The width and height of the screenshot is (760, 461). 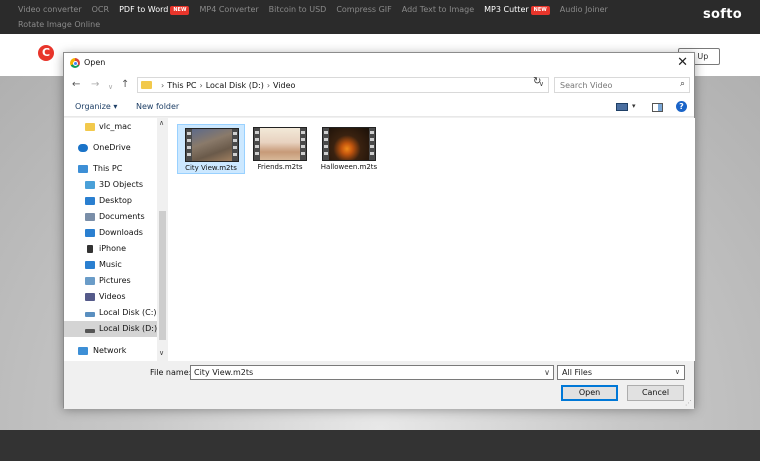 I want to click on view-dropdown-icon: ▾, so click(x=634, y=106).